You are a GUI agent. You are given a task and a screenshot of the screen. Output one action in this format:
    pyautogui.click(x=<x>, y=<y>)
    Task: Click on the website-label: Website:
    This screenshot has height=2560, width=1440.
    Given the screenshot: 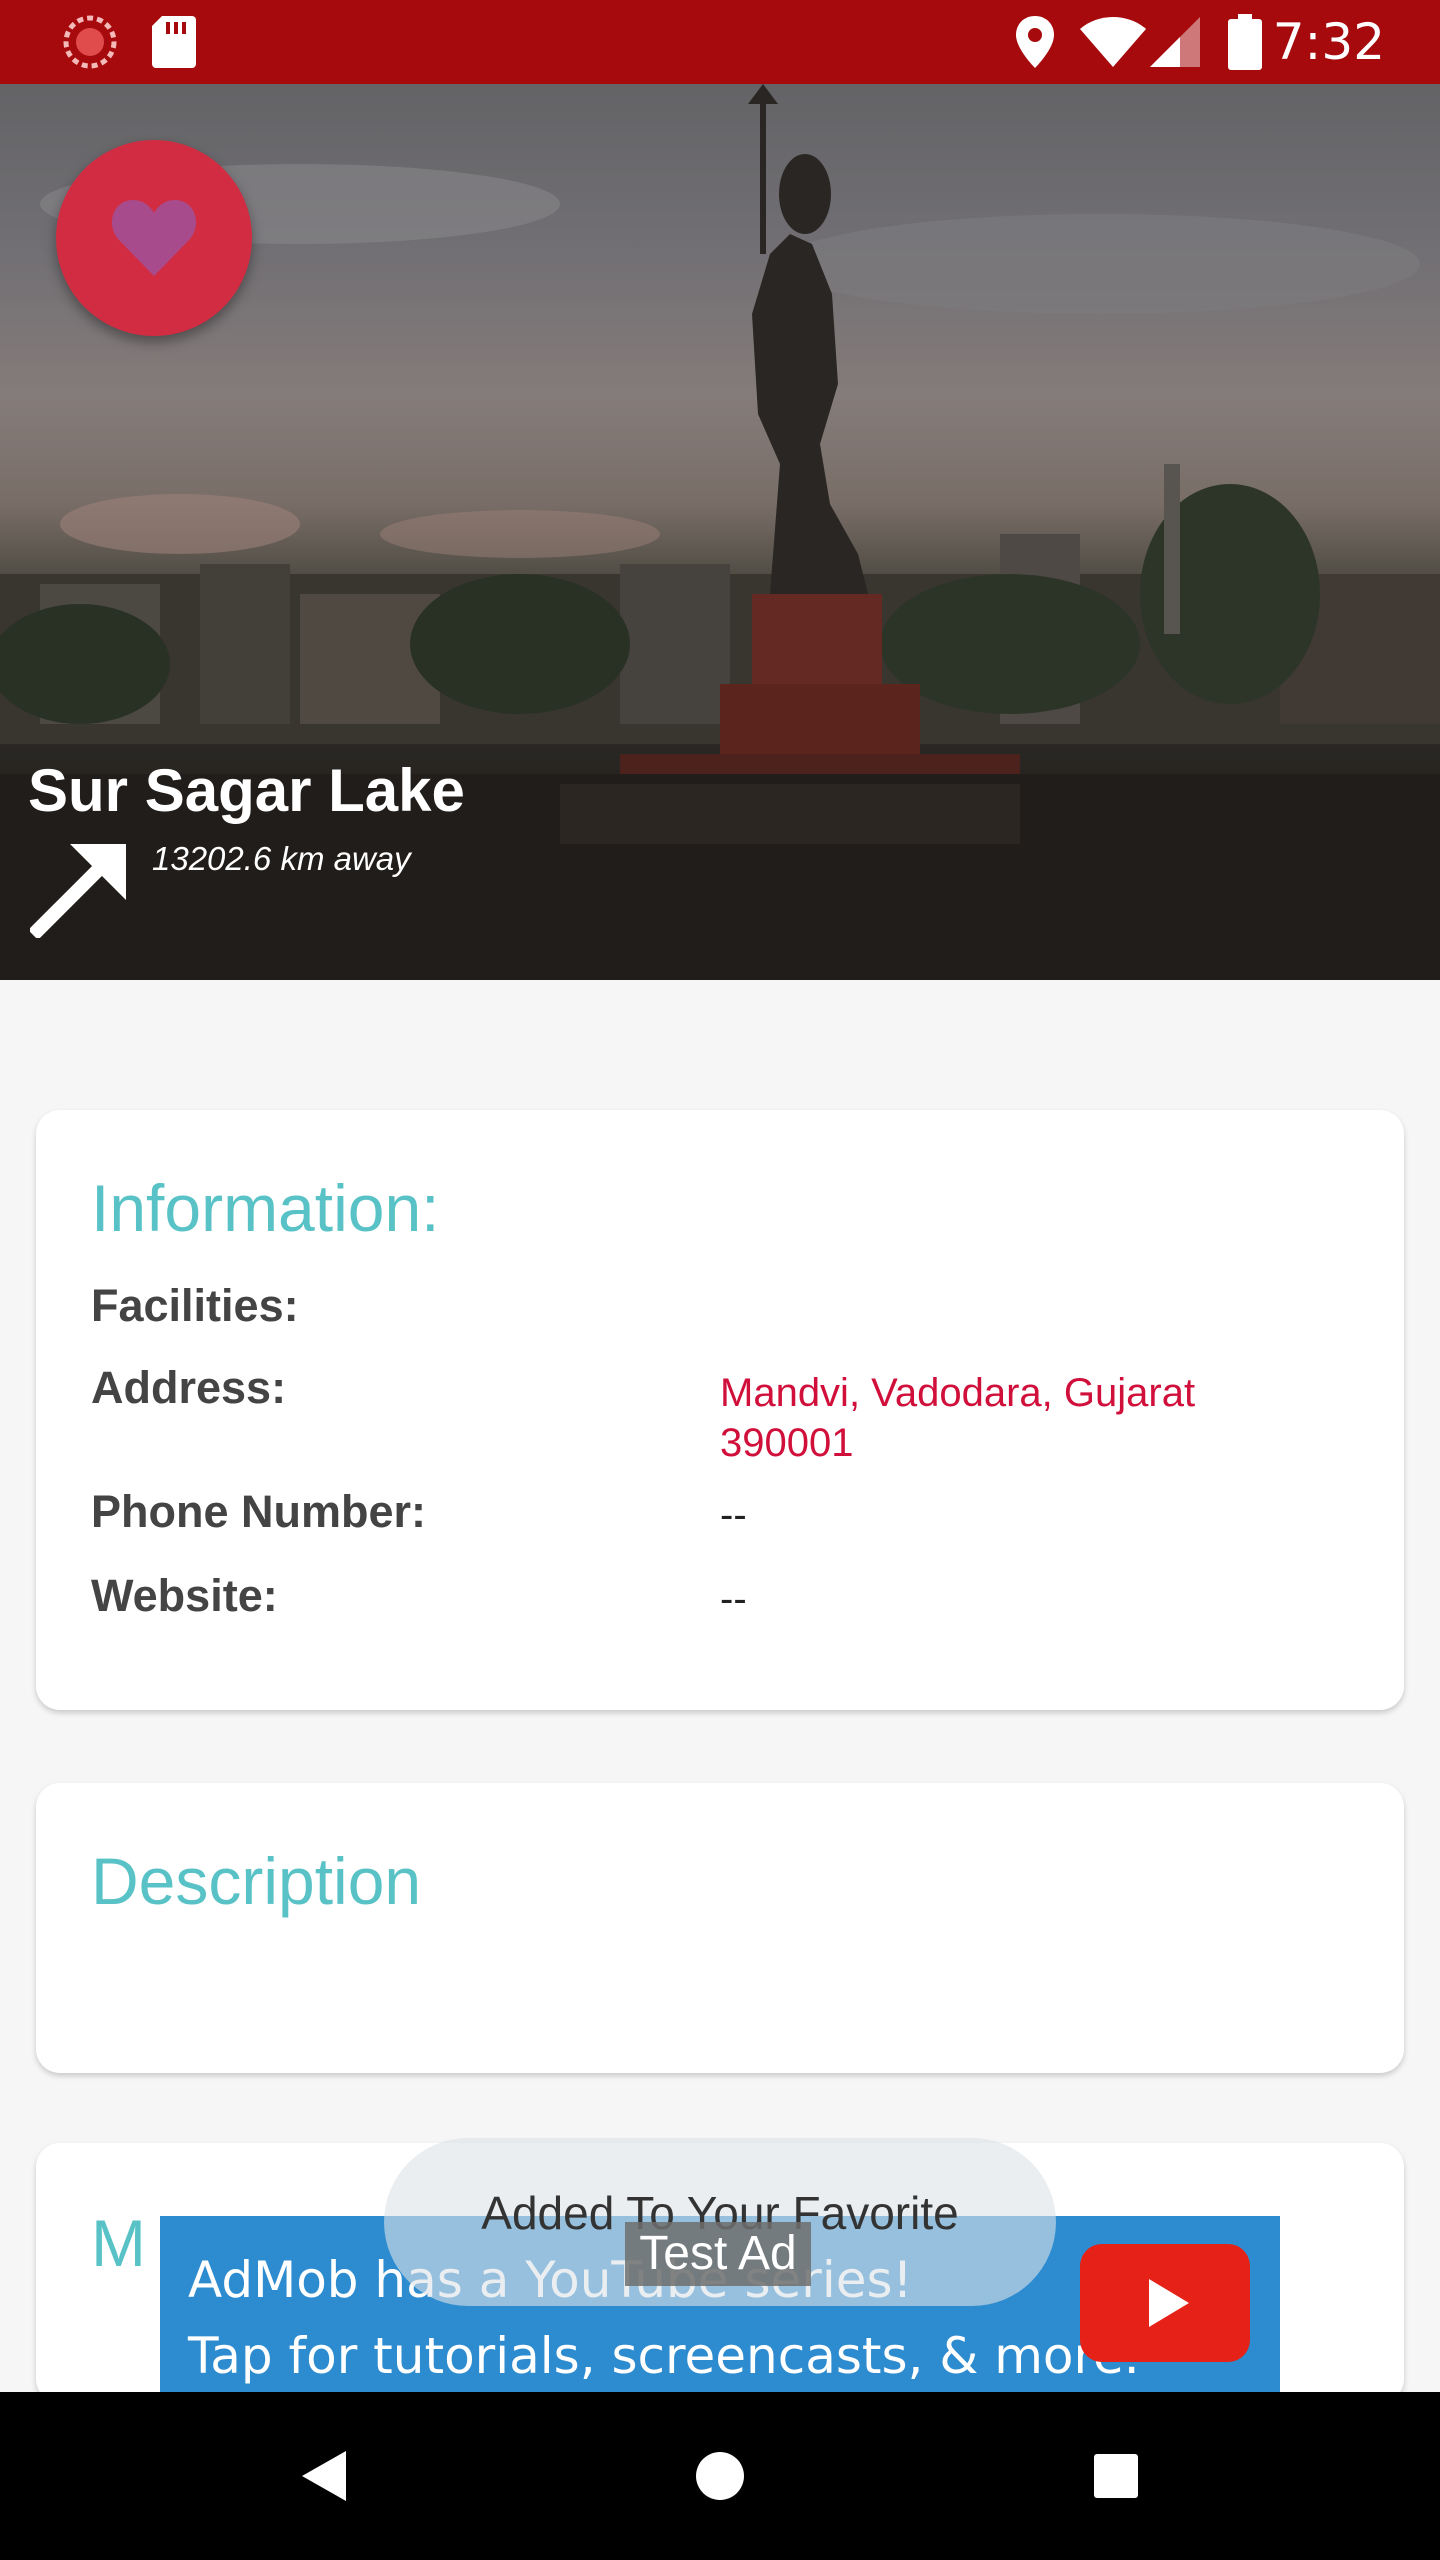 What is the action you would take?
    pyautogui.click(x=184, y=1595)
    